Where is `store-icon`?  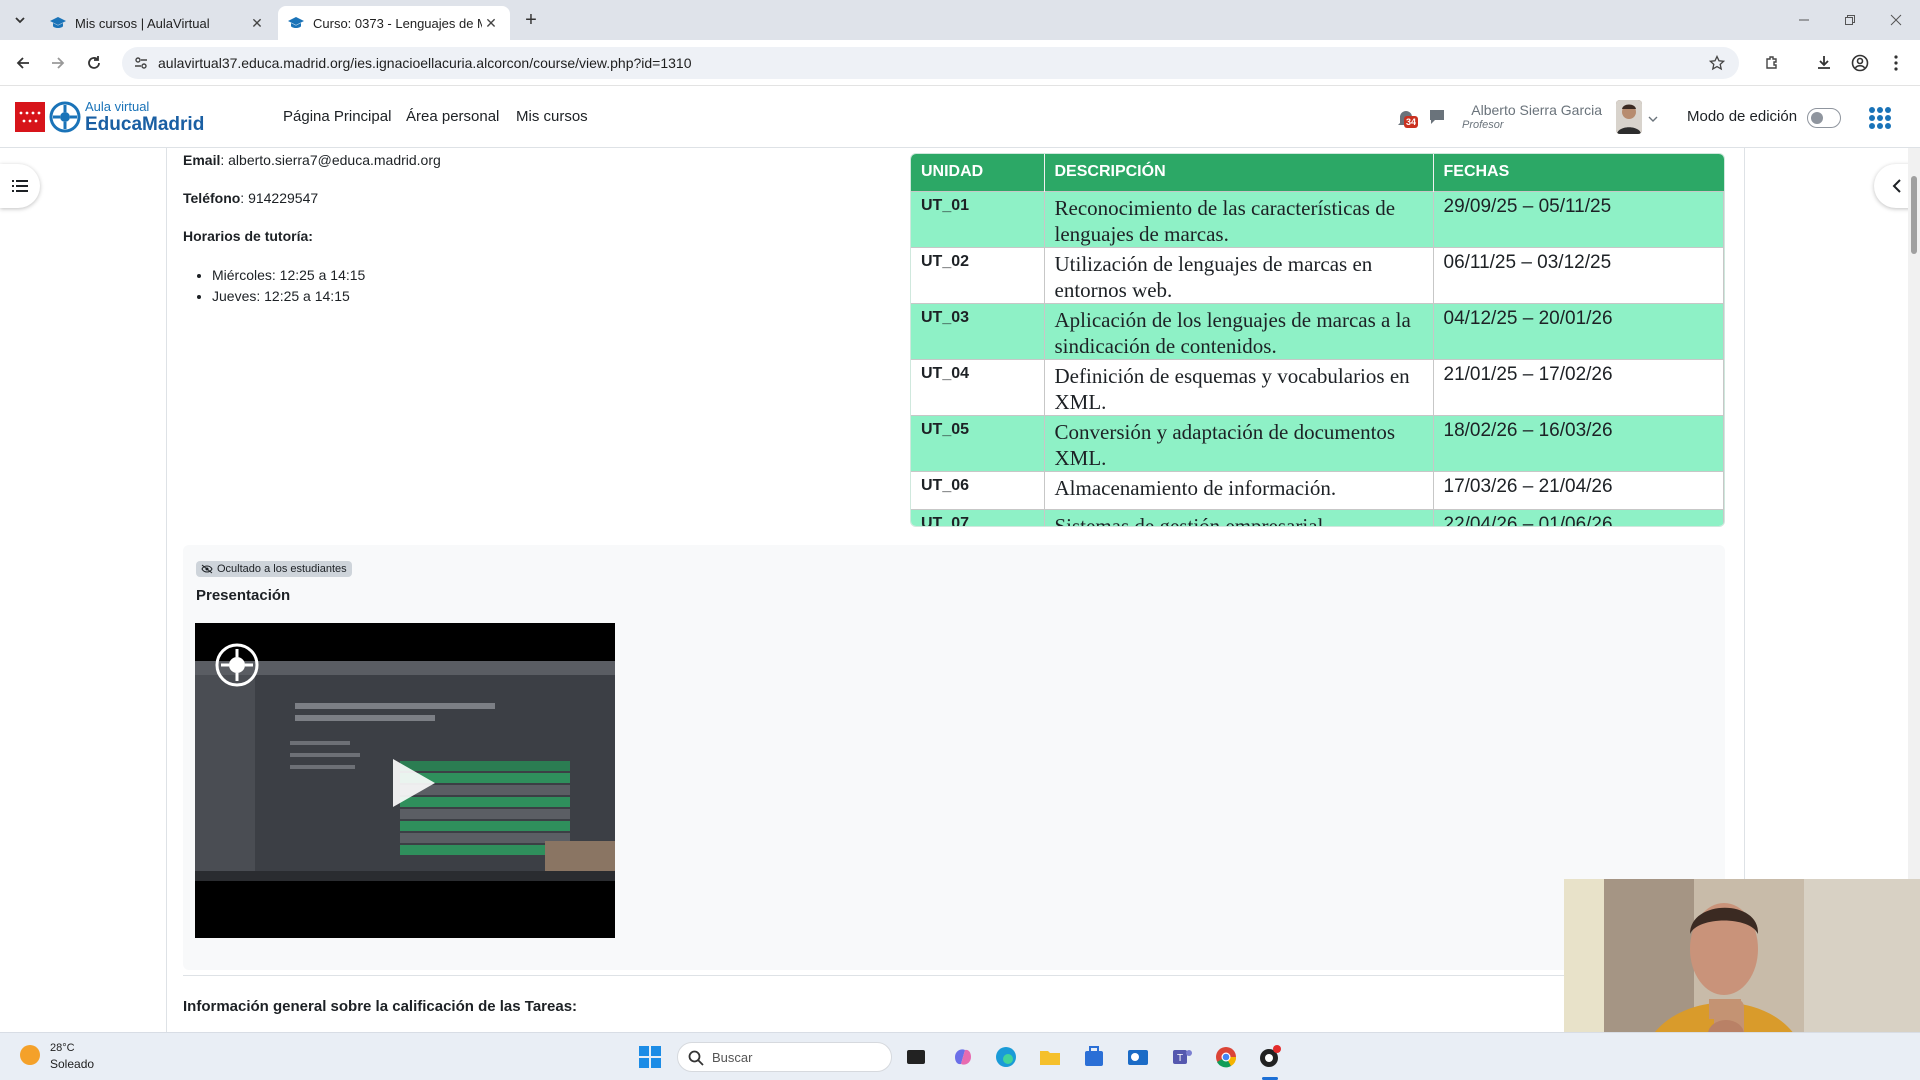 store-icon is located at coordinates (1094, 1057).